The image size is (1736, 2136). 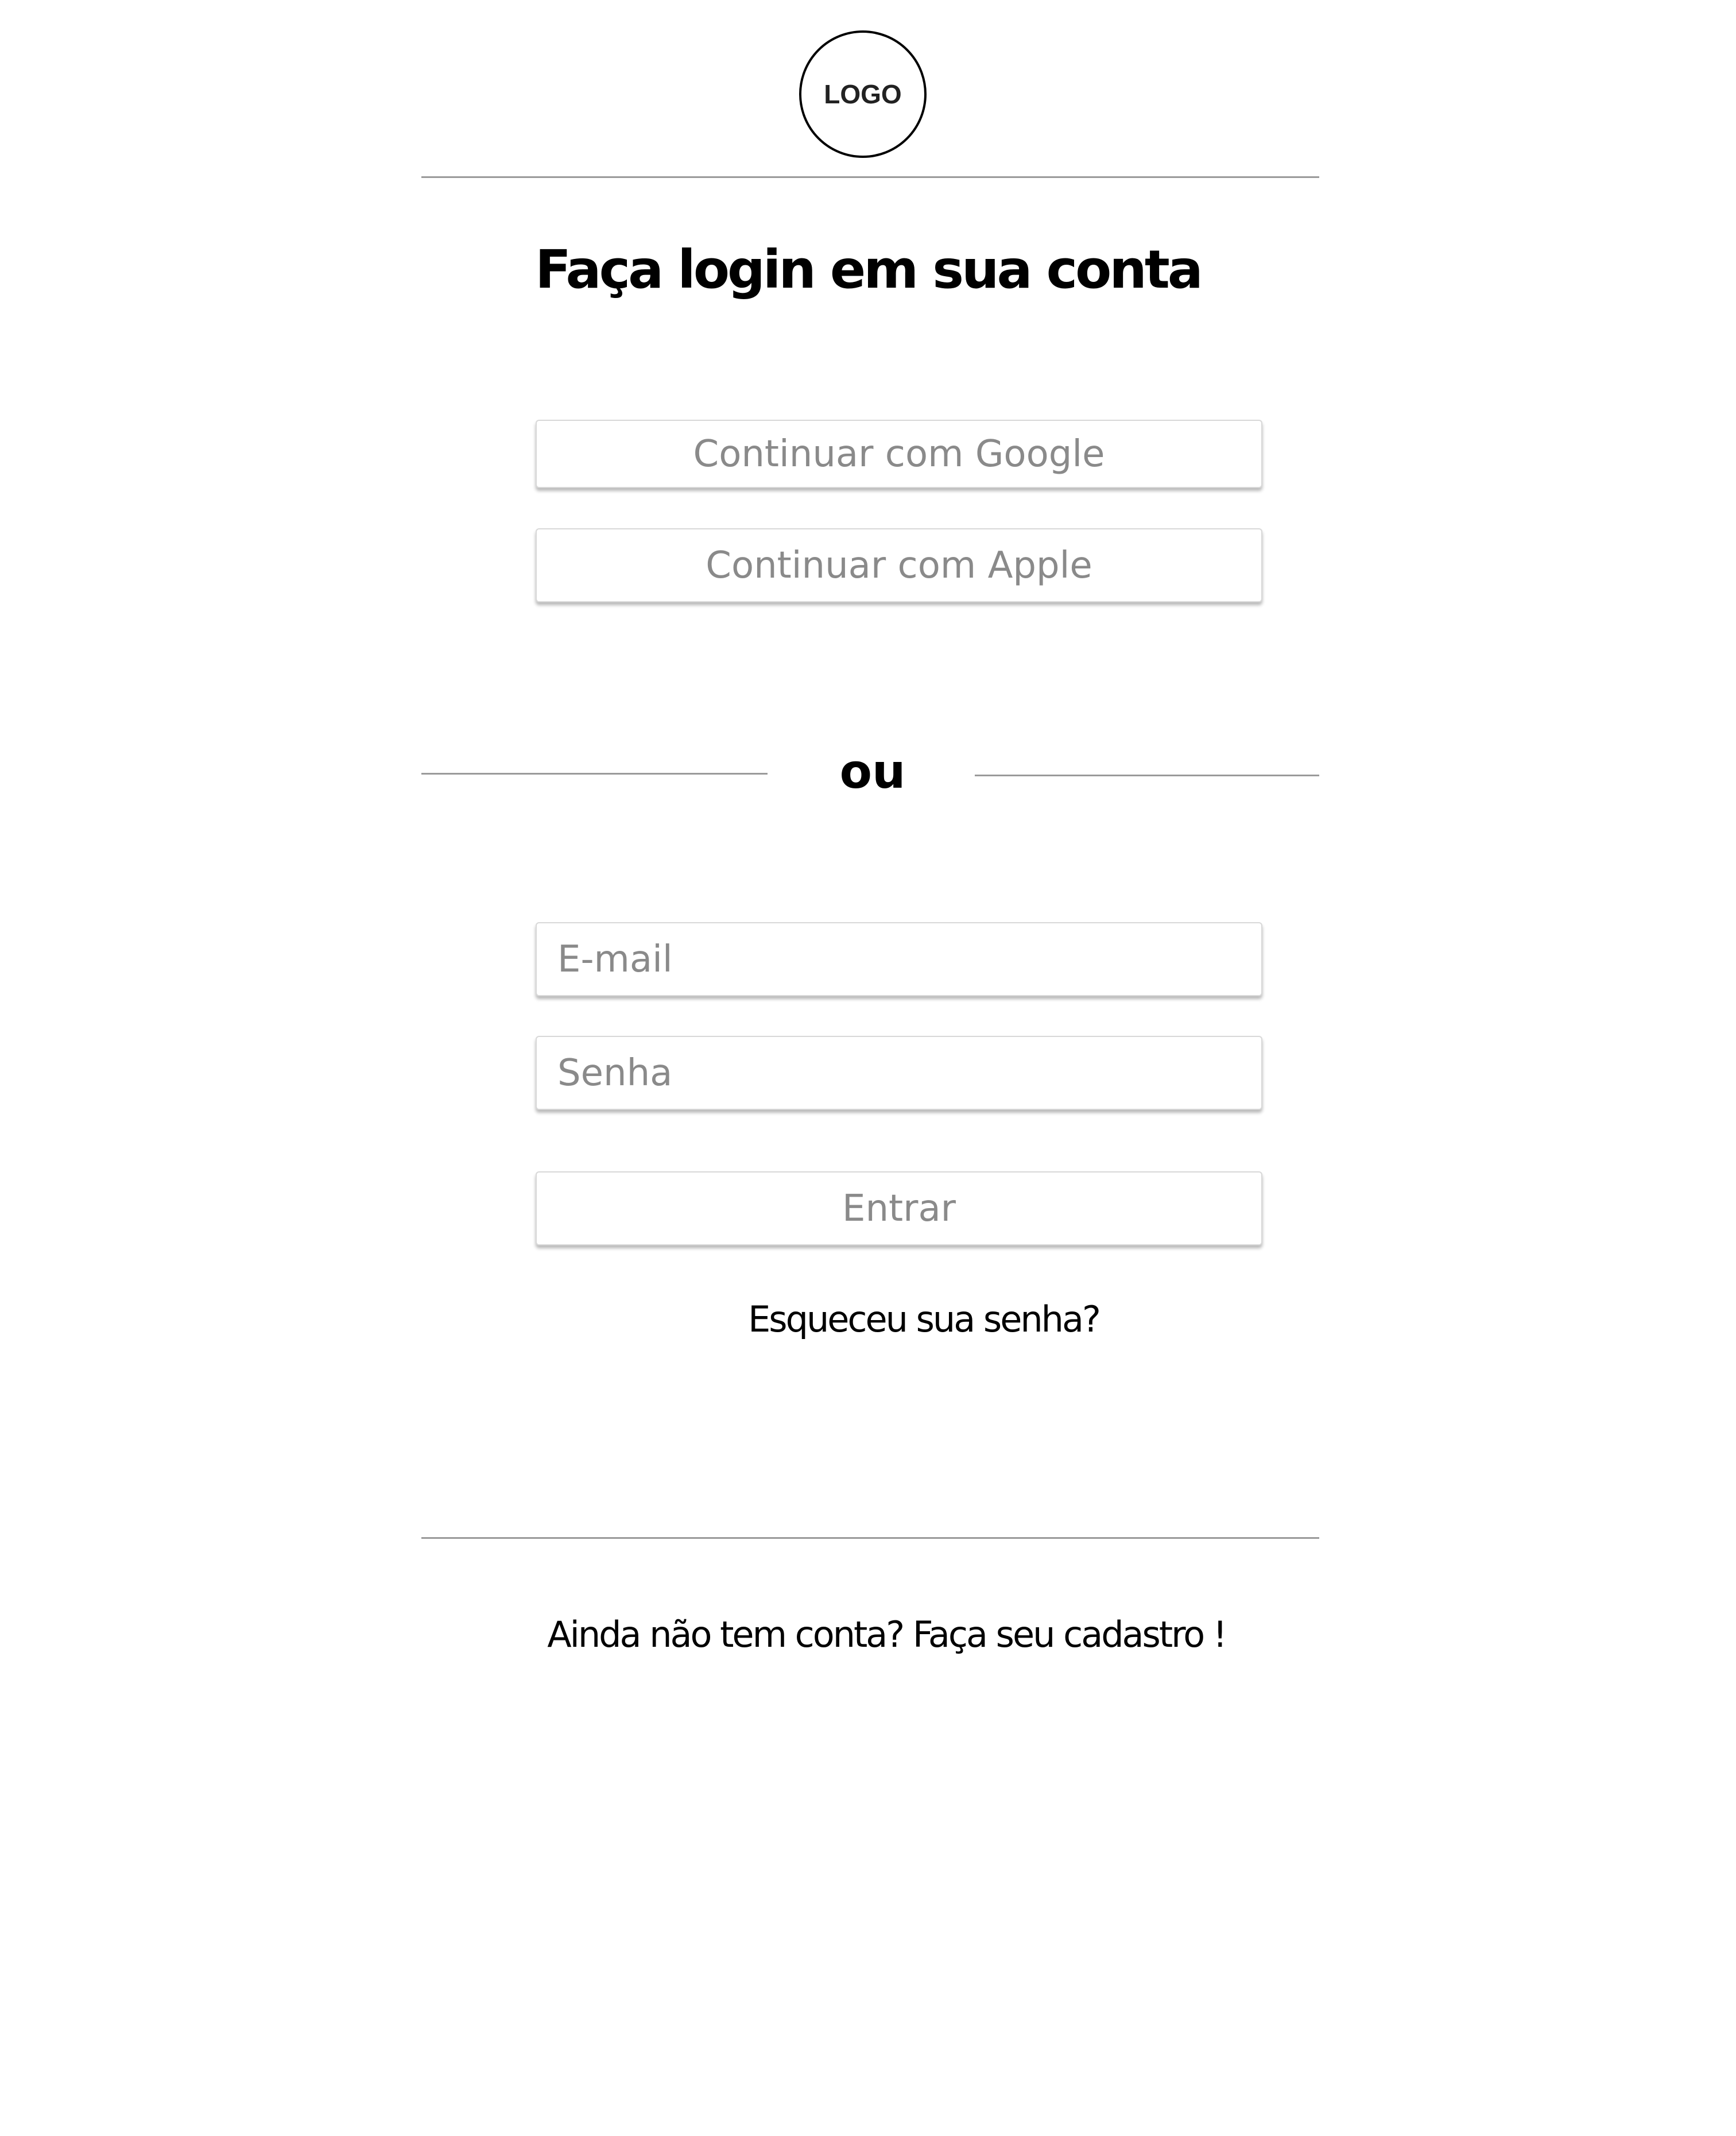 I want to click on continue-with-google-label: Continuar com Google, so click(x=899, y=454).